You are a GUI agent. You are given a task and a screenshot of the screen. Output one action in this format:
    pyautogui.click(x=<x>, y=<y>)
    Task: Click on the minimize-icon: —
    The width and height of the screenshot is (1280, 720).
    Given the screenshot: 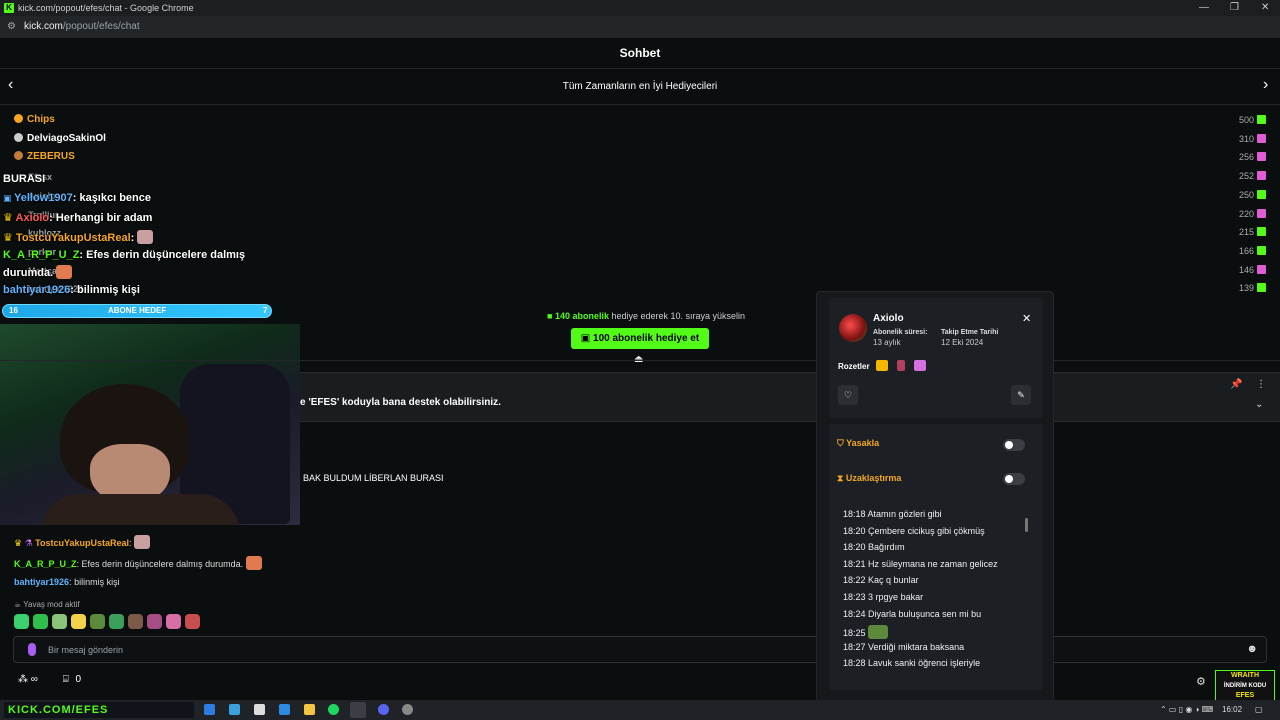 What is the action you would take?
    pyautogui.click(x=1204, y=7)
    